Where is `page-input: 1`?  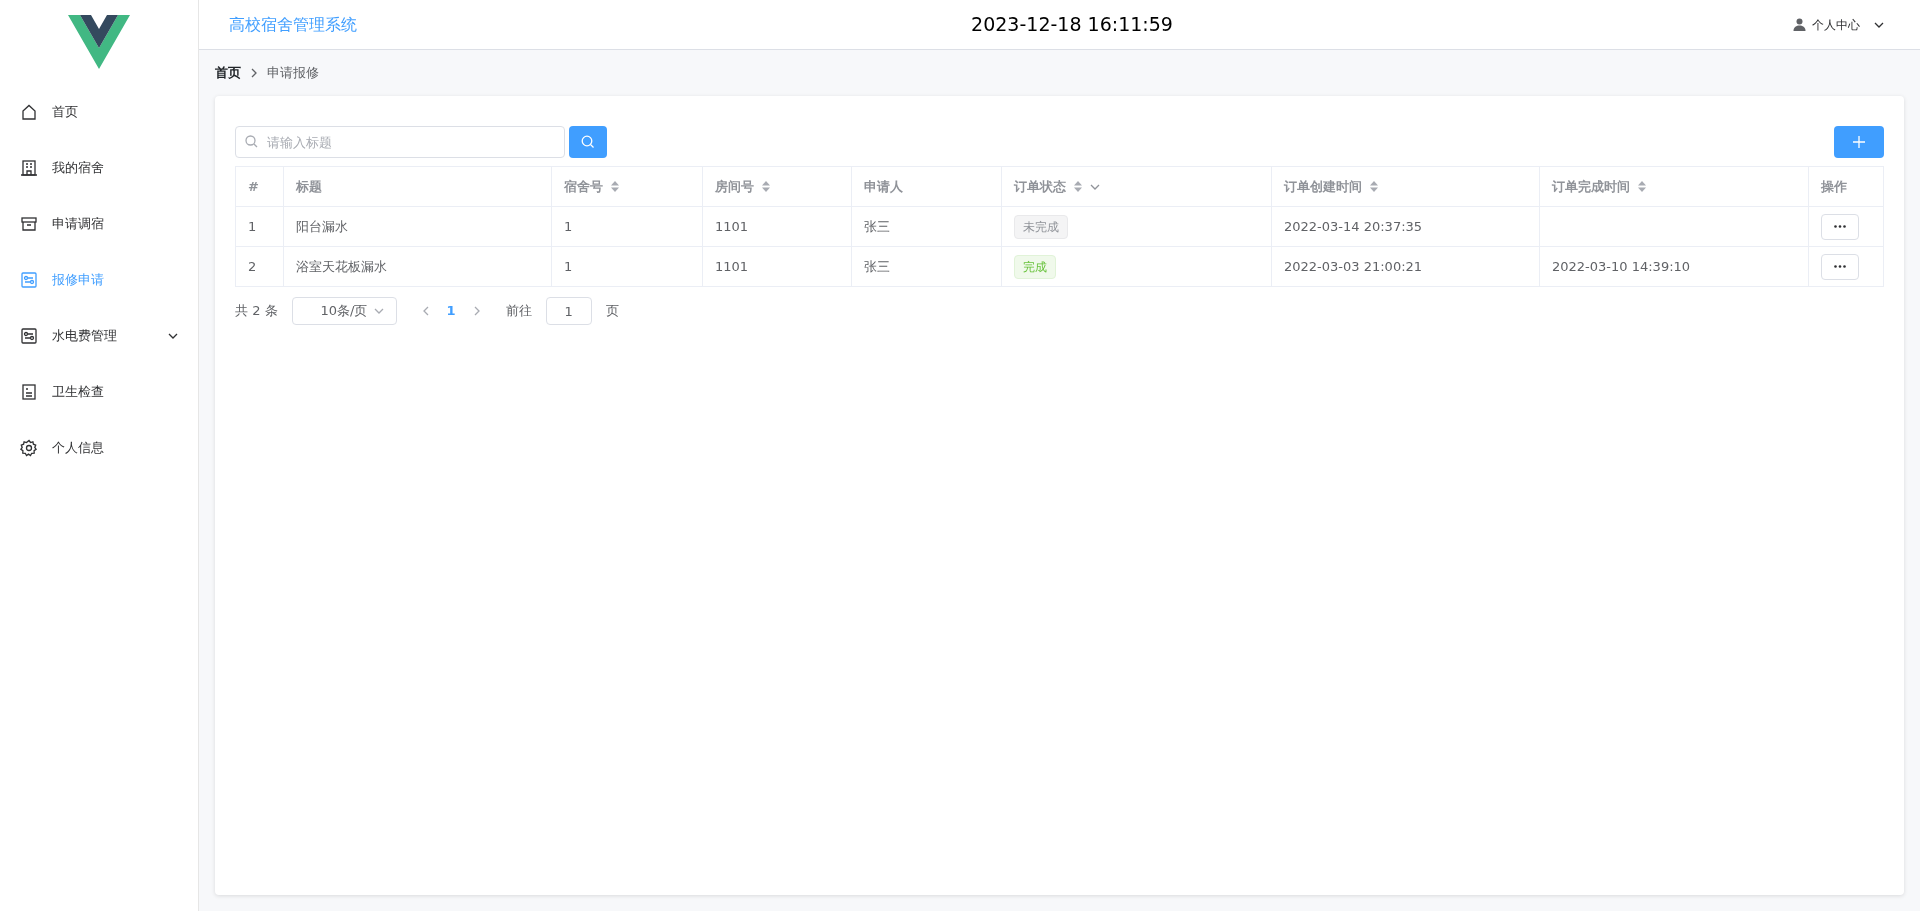
page-input: 1 is located at coordinates (568, 311).